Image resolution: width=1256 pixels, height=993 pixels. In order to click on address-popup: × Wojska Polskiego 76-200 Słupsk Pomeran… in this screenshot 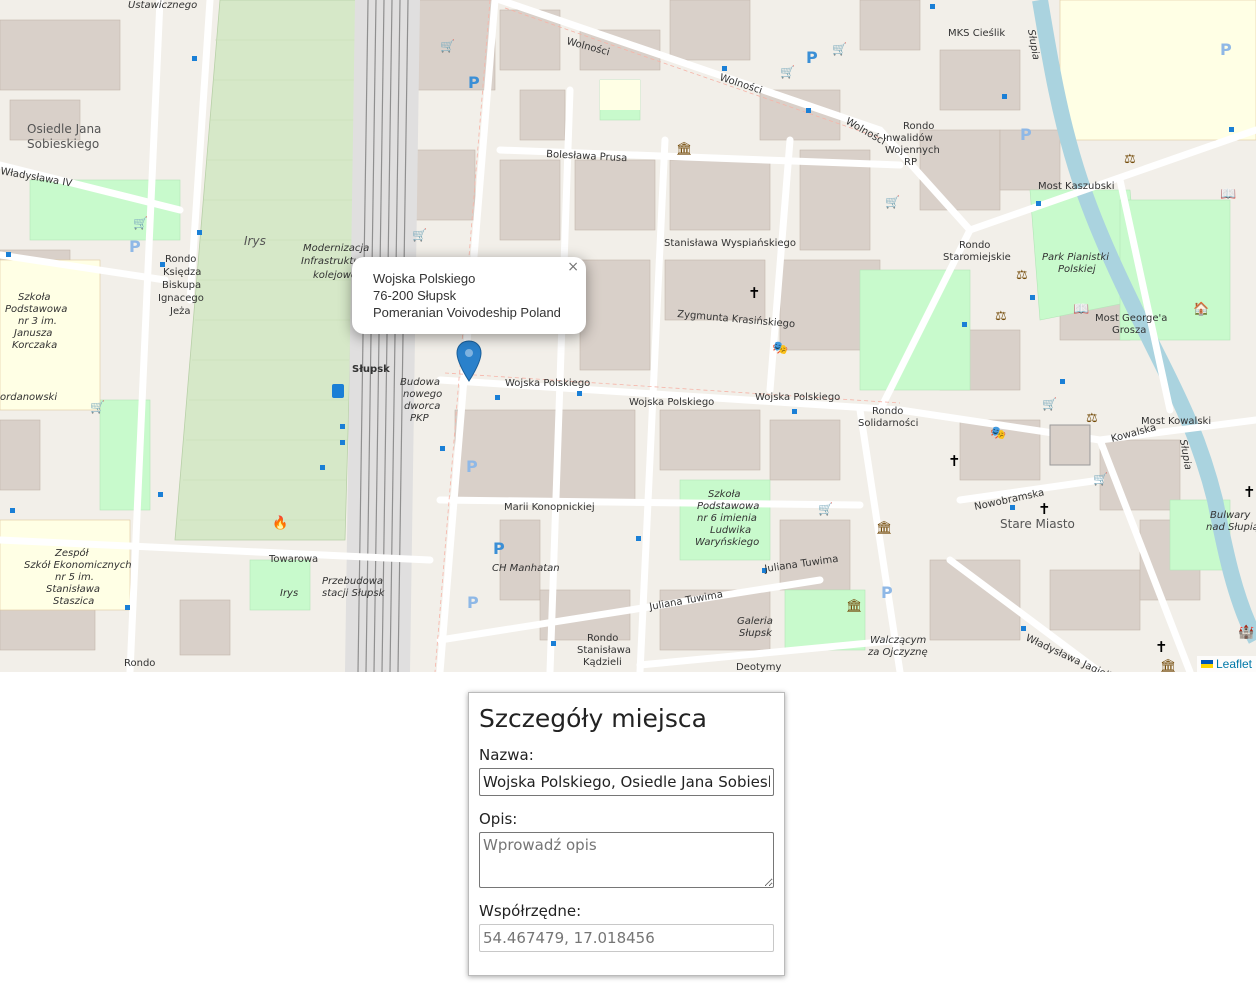, I will do `click(469, 295)`.